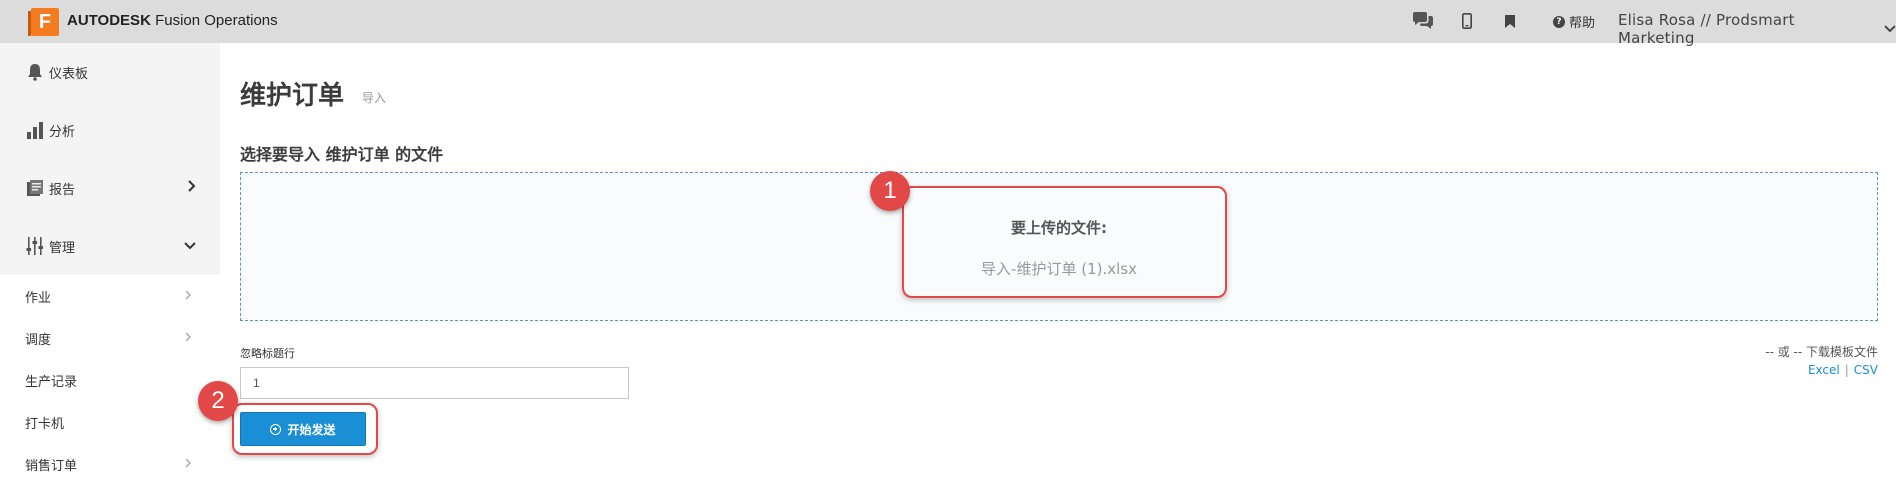 The image size is (1896, 477). What do you see at coordinates (35, 246) in the screenshot?
I see `sliders-icon` at bounding box center [35, 246].